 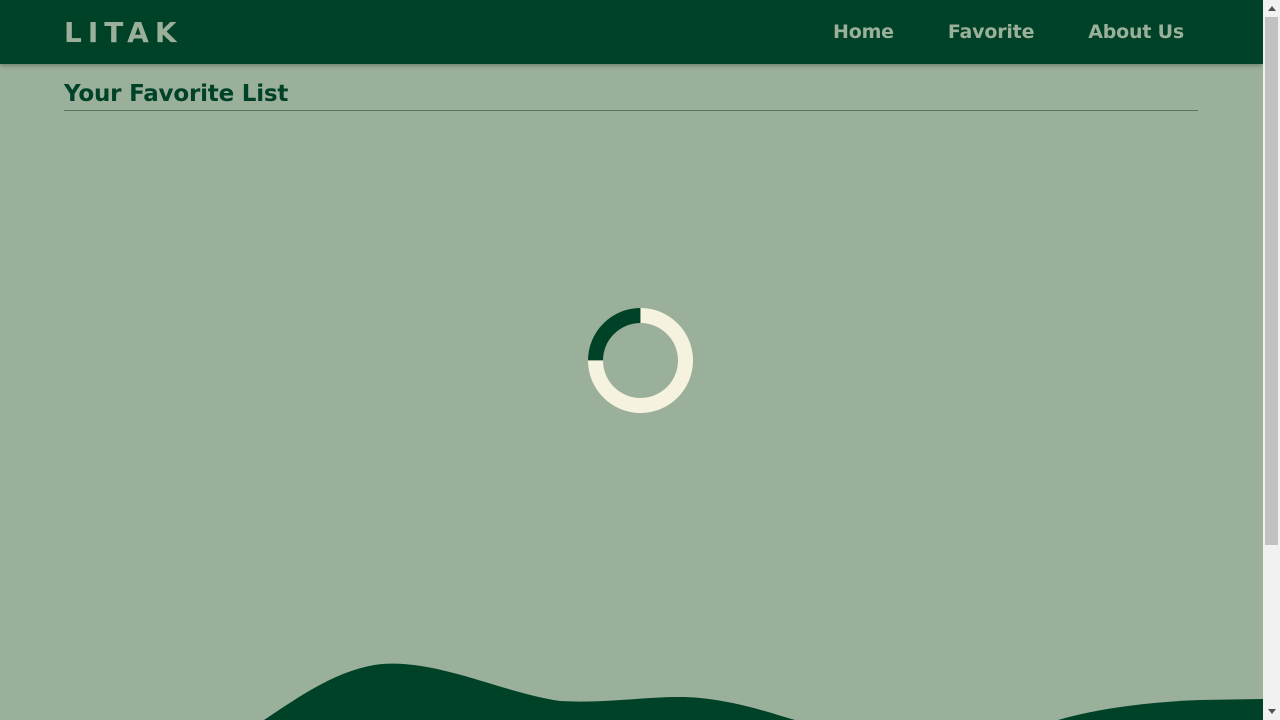 I want to click on nav-link-about-us: About Us, so click(x=1136, y=32).